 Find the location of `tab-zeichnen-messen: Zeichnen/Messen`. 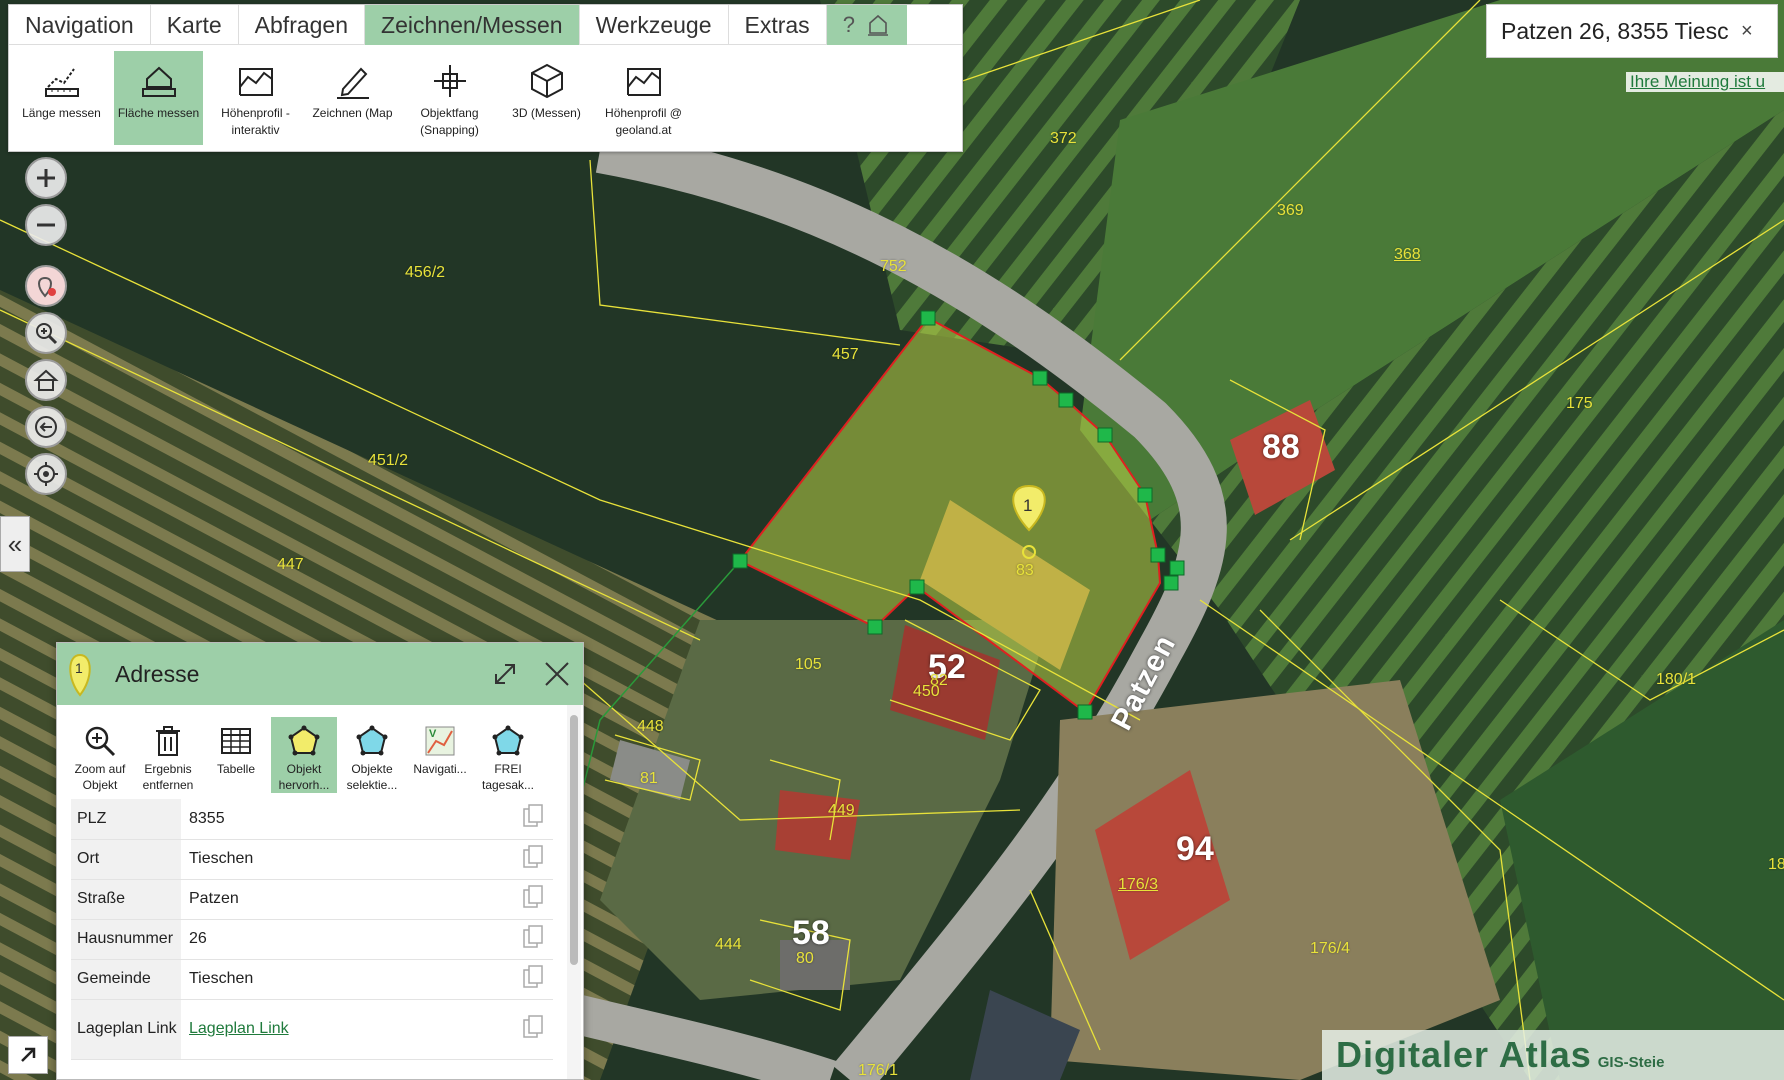

tab-zeichnen-messen: Zeichnen/Messen is located at coordinates (472, 25).